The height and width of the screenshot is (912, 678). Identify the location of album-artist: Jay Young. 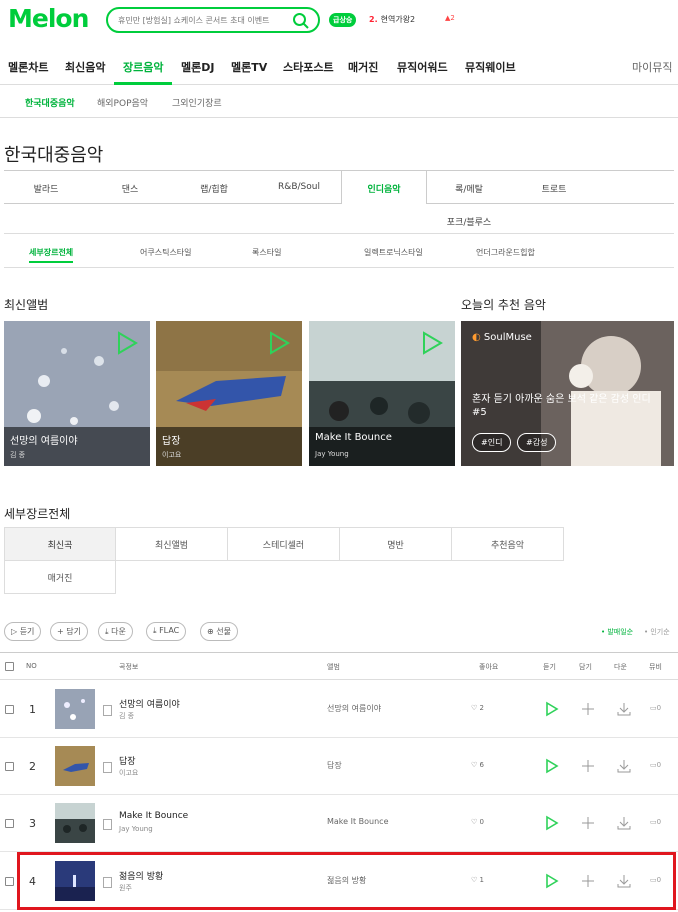
(332, 454).